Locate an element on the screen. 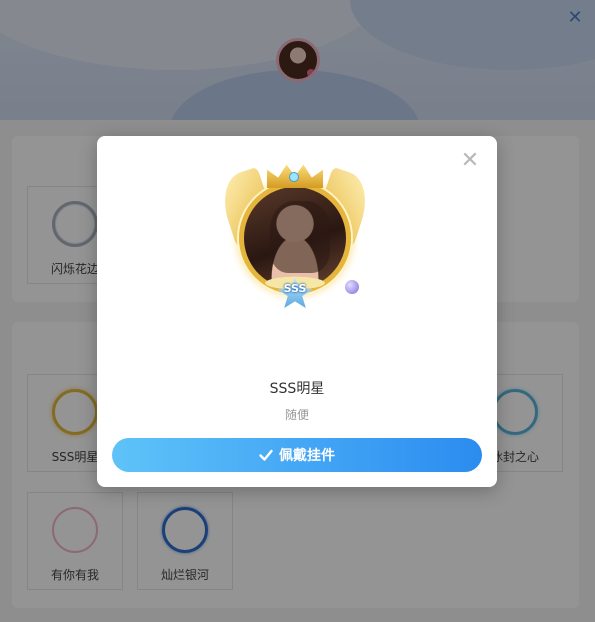 Image resolution: width=595 pixels, height=622 pixels. frame-description: 随便 is located at coordinates (296, 415).